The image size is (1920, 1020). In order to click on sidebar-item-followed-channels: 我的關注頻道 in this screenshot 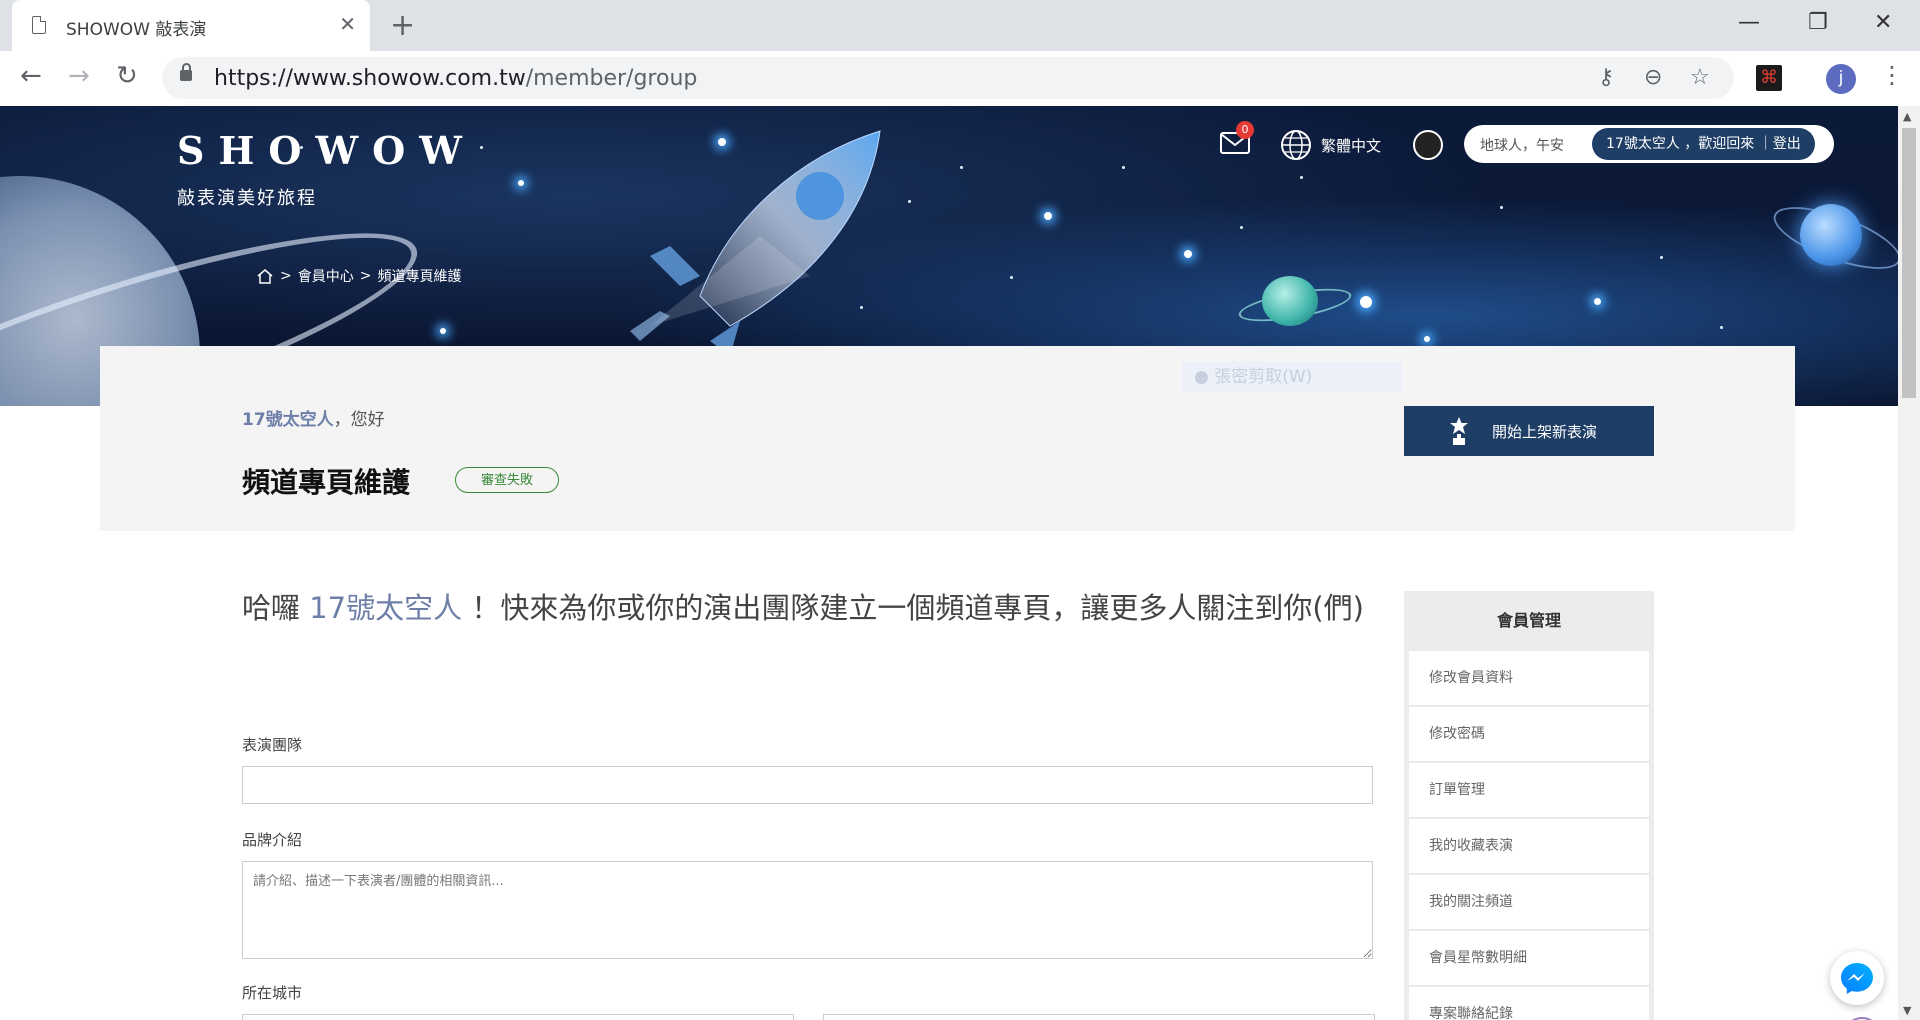, I will do `click(1529, 902)`.